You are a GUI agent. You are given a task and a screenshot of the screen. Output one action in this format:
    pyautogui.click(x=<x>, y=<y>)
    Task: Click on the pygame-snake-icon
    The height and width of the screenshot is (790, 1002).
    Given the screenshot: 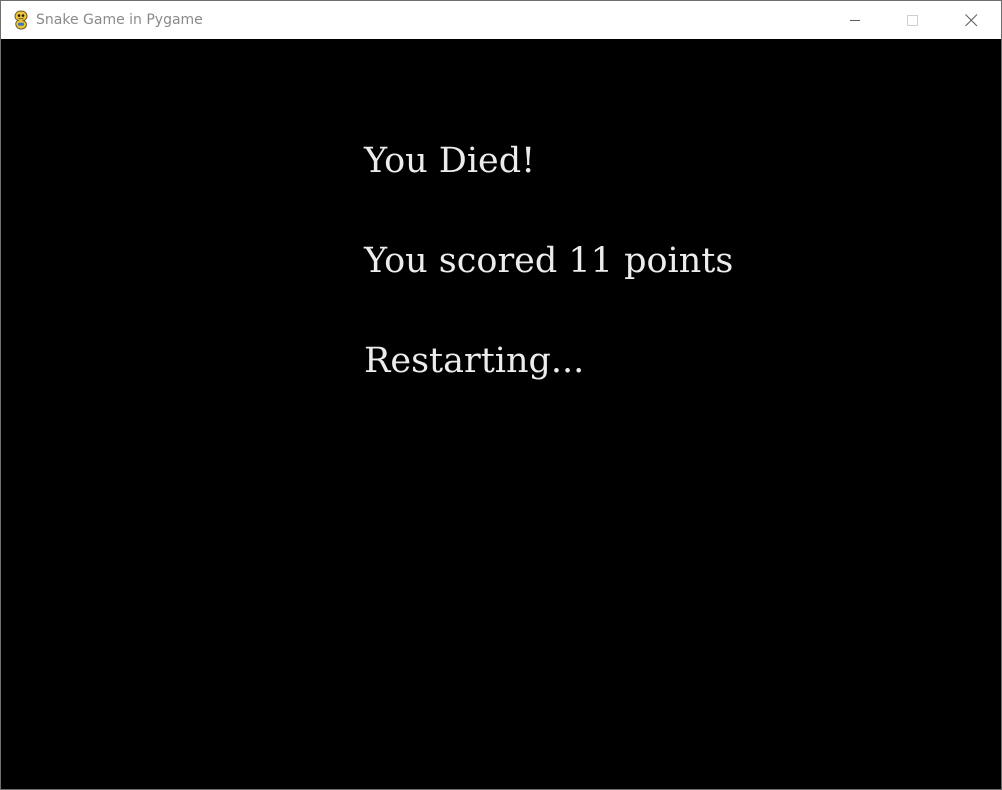 What is the action you would take?
    pyautogui.click(x=21, y=20)
    